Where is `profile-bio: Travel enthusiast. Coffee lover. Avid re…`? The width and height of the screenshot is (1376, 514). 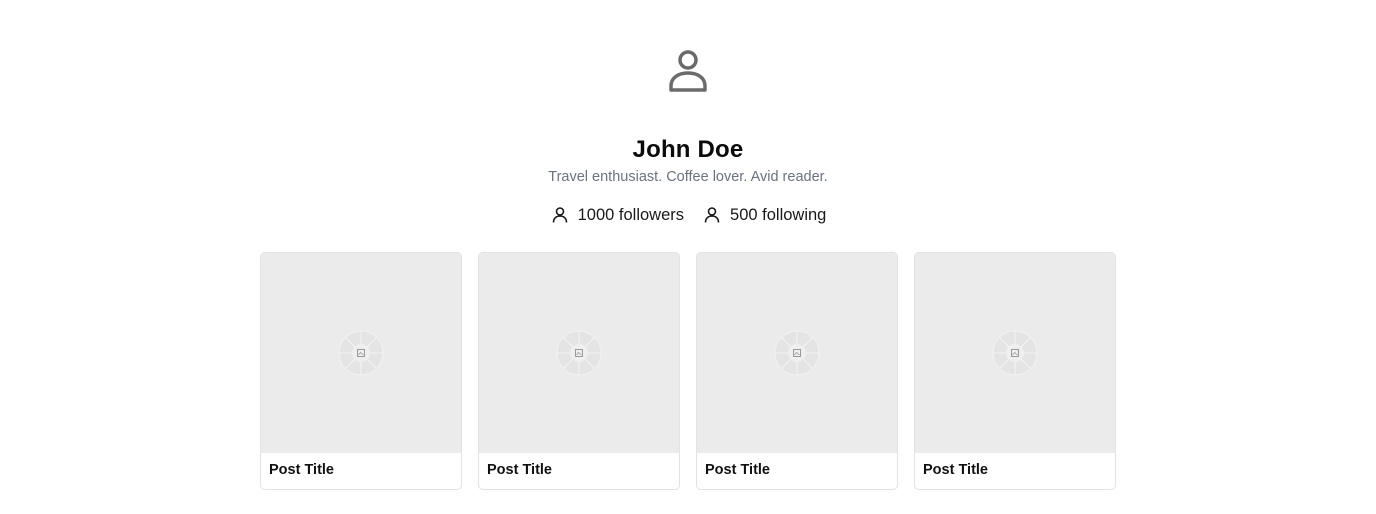 profile-bio: Travel enthusiast. Coffee lover. Avid re… is located at coordinates (688, 177).